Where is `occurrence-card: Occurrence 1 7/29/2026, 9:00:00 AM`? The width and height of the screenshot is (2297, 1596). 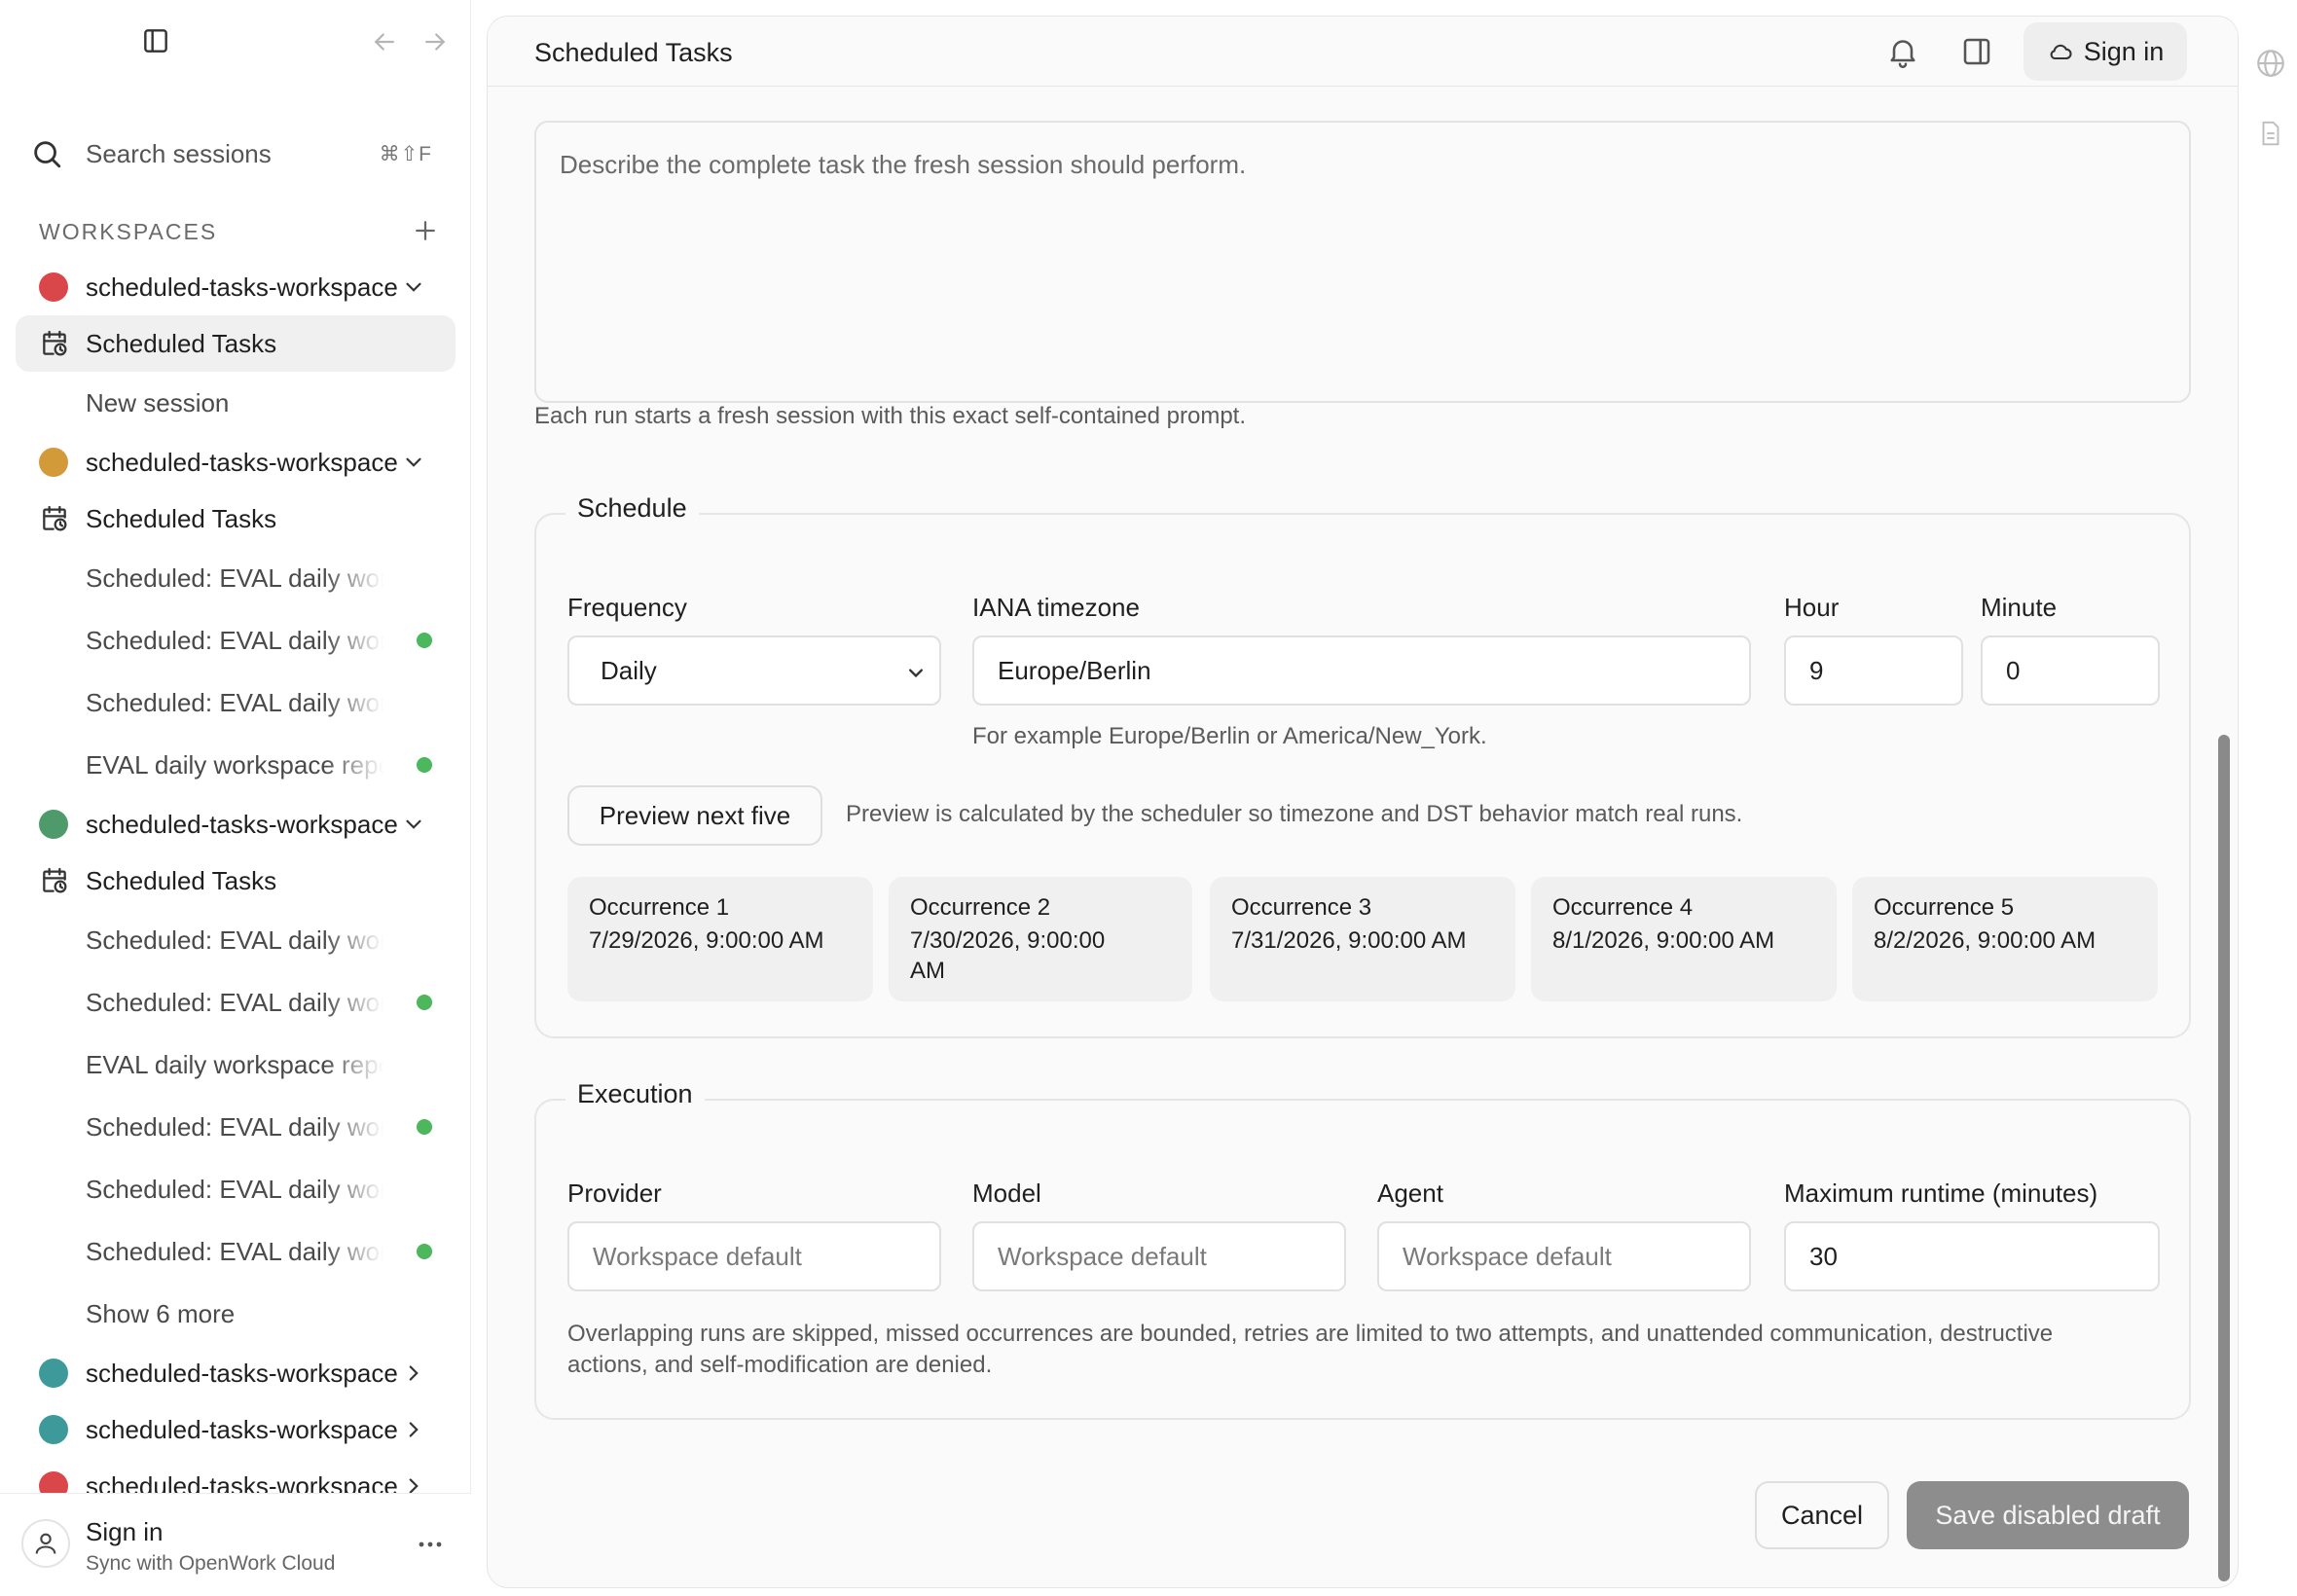
occurrence-card: Occurrence 1 7/29/2026, 9:00:00 AM is located at coordinates (720, 939).